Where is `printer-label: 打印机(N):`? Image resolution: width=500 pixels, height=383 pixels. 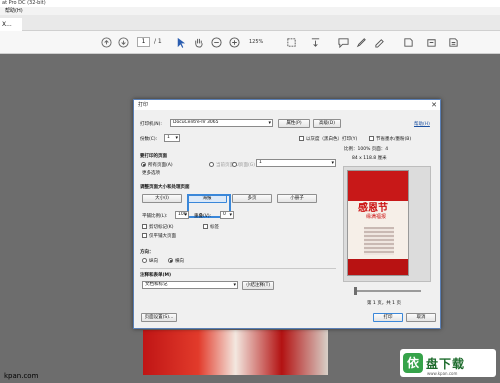
printer-label: 打印机(N): is located at coordinates (151, 124).